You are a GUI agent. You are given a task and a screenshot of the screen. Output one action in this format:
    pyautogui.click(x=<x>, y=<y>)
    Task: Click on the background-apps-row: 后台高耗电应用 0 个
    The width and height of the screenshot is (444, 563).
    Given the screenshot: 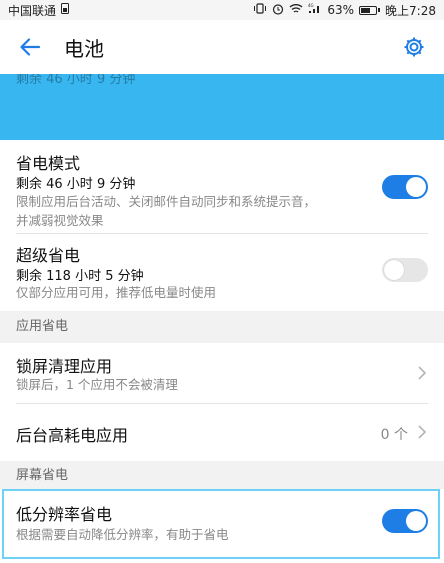 What is the action you would take?
    pyautogui.click(x=222, y=432)
    